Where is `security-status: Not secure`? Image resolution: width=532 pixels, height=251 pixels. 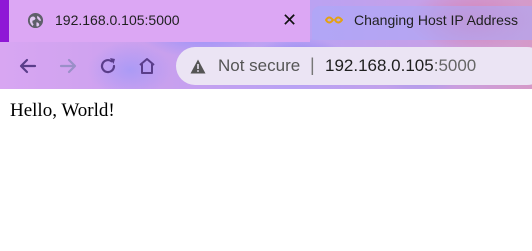 security-status: Not secure is located at coordinates (259, 66).